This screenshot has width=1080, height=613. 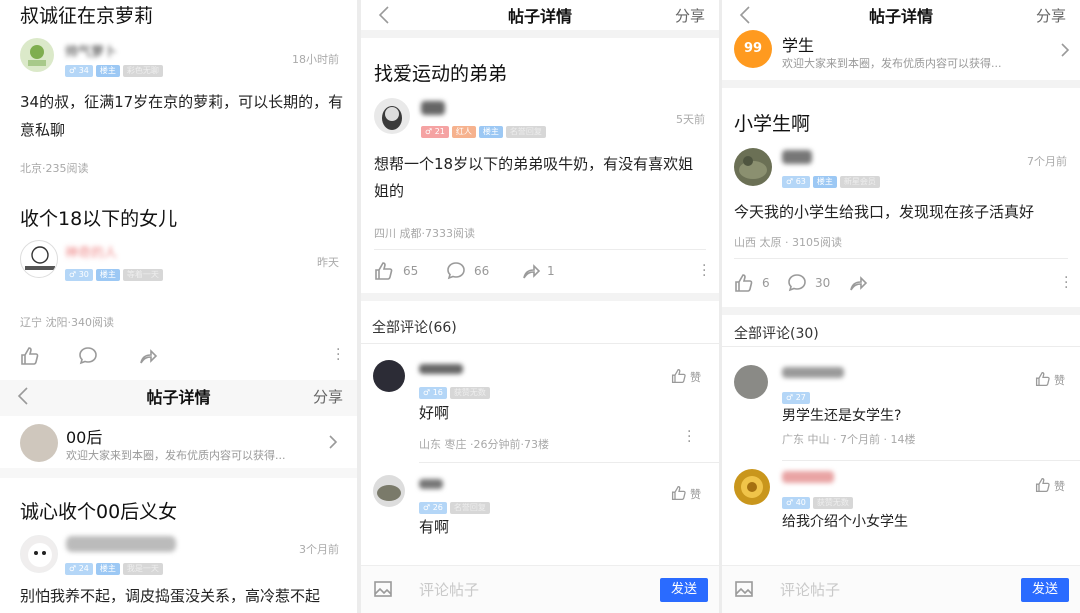 I want to click on like-count: 65, so click(x=411, y=271).